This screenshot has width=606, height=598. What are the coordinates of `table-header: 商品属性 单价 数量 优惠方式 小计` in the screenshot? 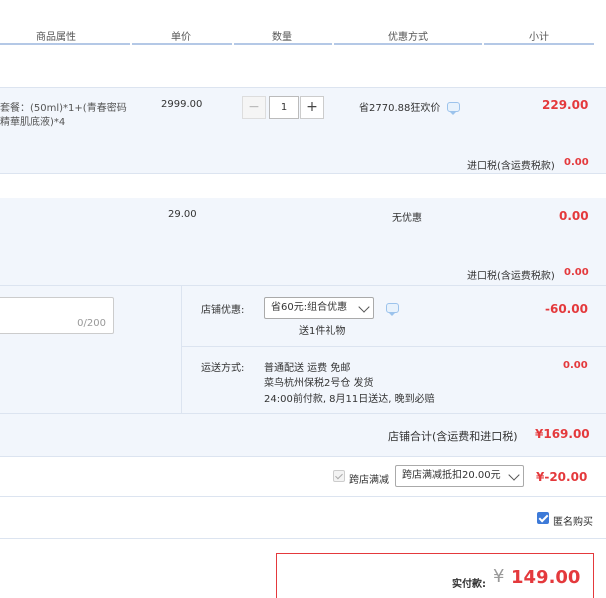 It's located at (303, 35).